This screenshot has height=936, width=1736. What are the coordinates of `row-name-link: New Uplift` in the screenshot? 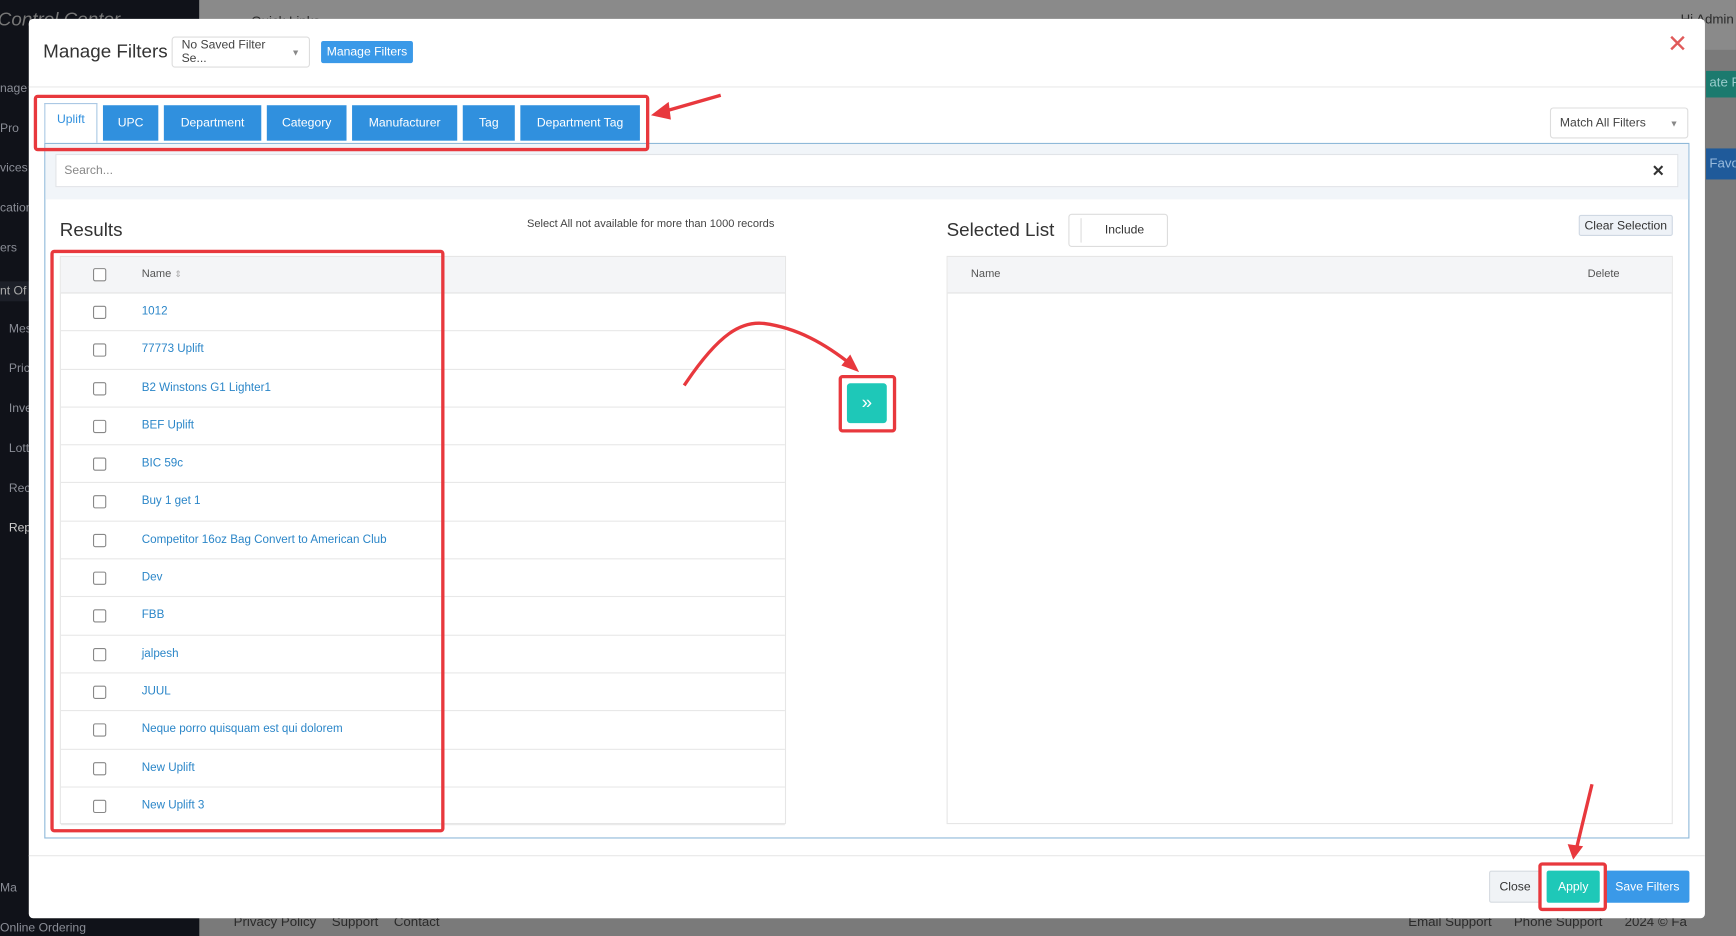 It's located at (168, 767).